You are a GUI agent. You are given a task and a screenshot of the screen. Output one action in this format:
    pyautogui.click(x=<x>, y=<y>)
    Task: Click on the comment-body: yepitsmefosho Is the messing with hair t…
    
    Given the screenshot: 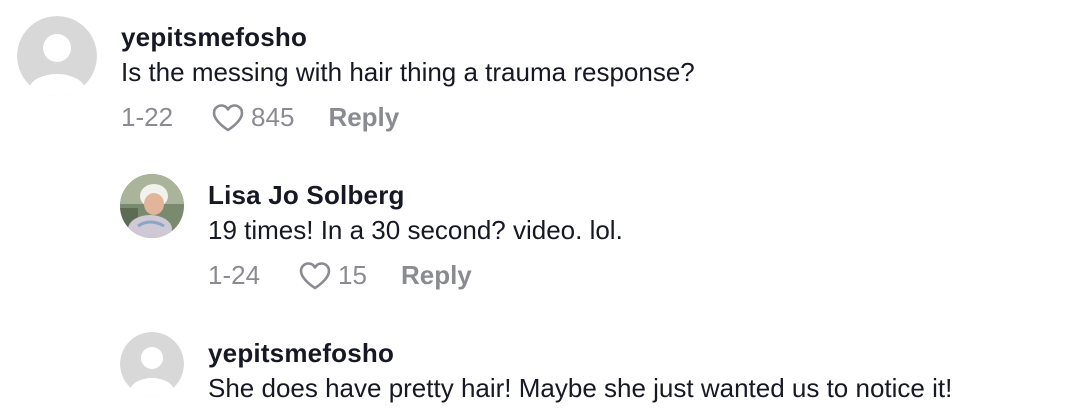 What is the action you would take?
    pyautogui.click(x=408, y=74)
    